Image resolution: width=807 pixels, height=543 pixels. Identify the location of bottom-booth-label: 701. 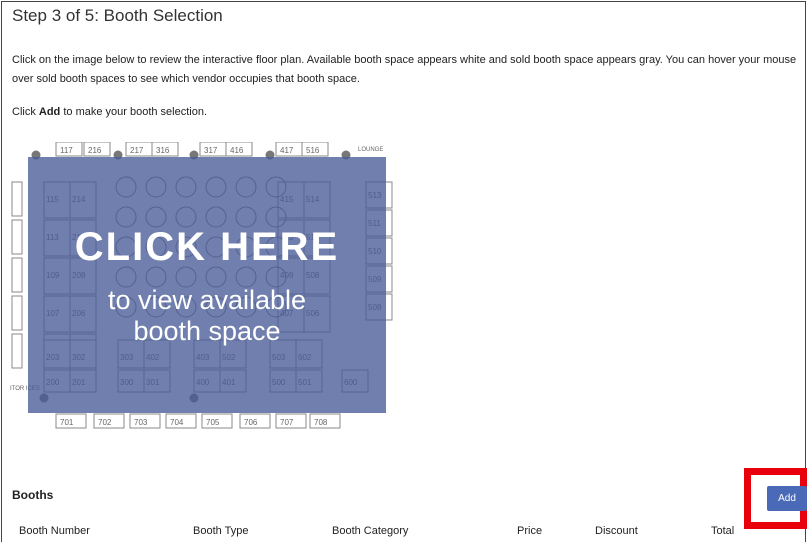
(67, 422).